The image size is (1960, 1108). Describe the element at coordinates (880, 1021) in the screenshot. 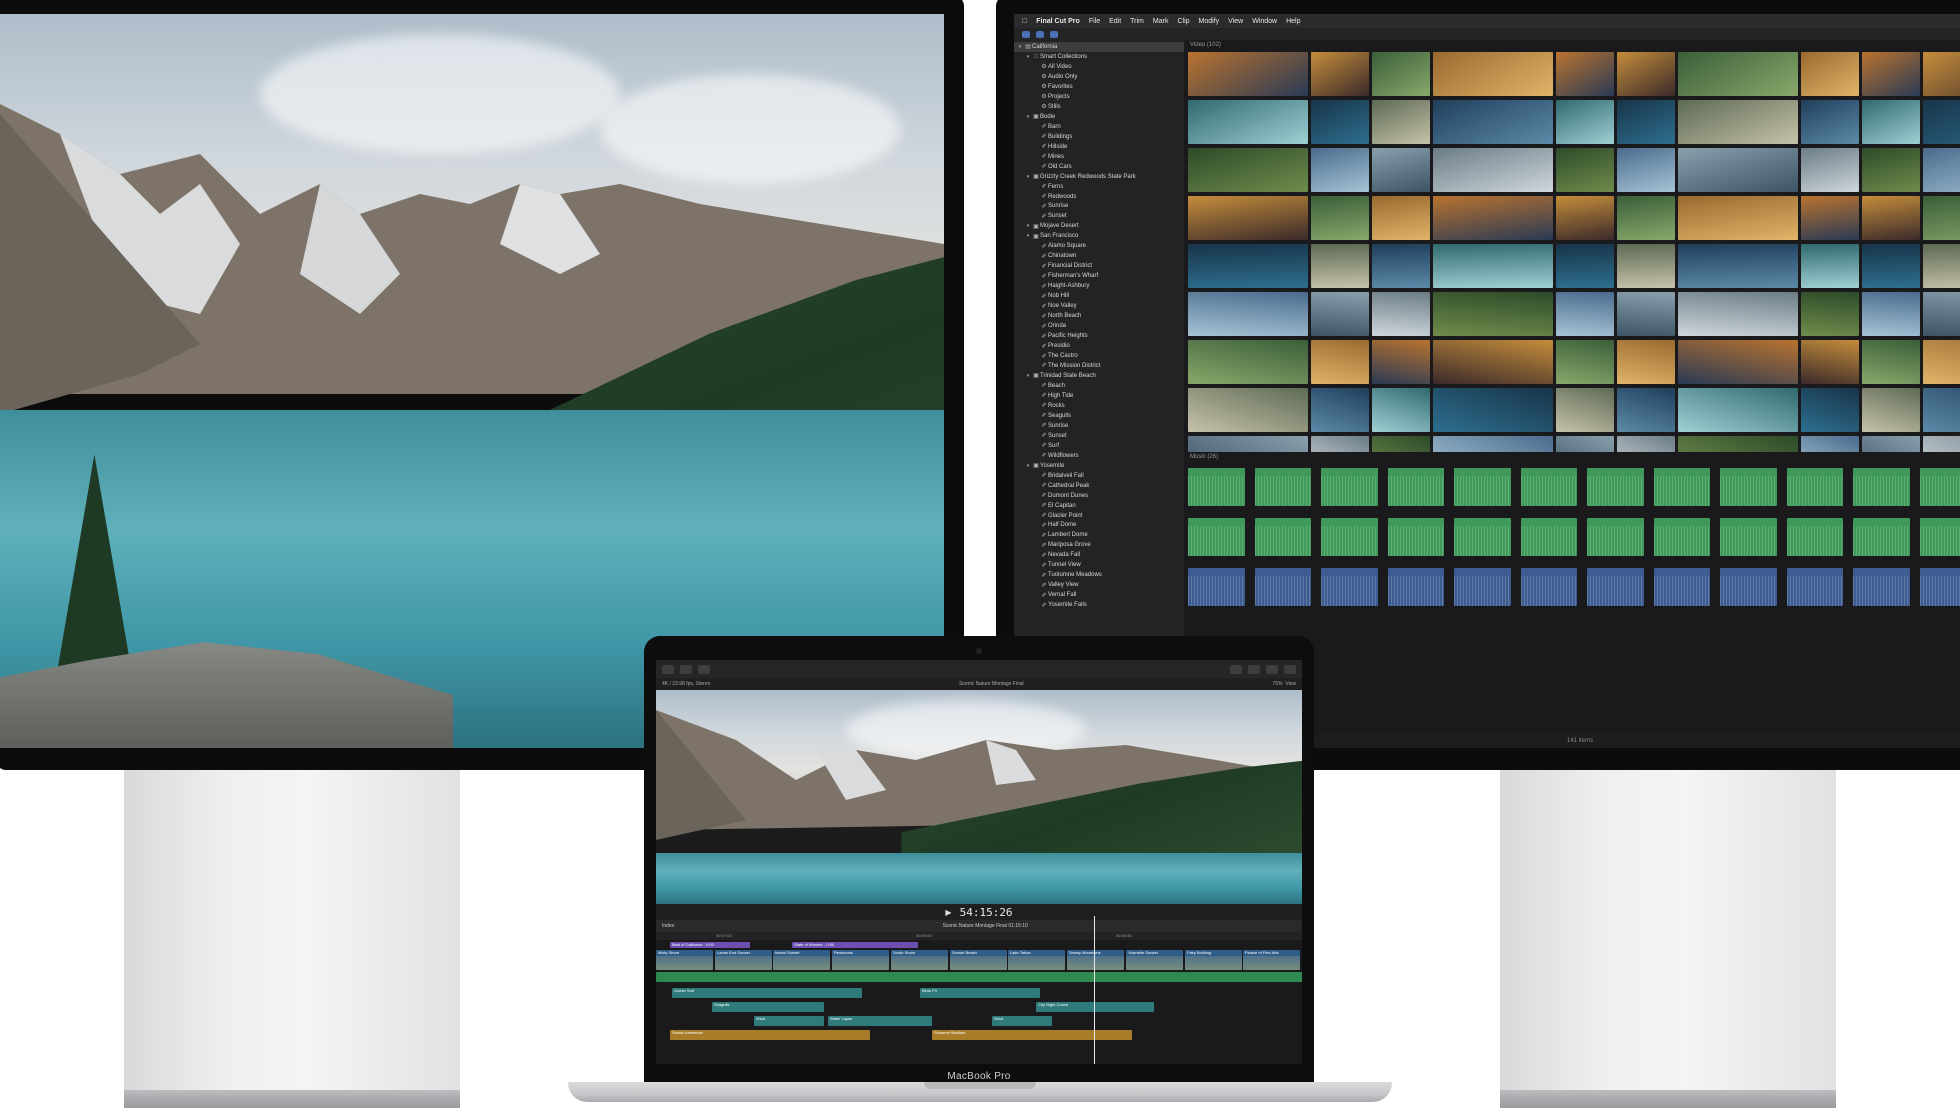

I see `connected-audio-clip: Water Lapse` at that location.